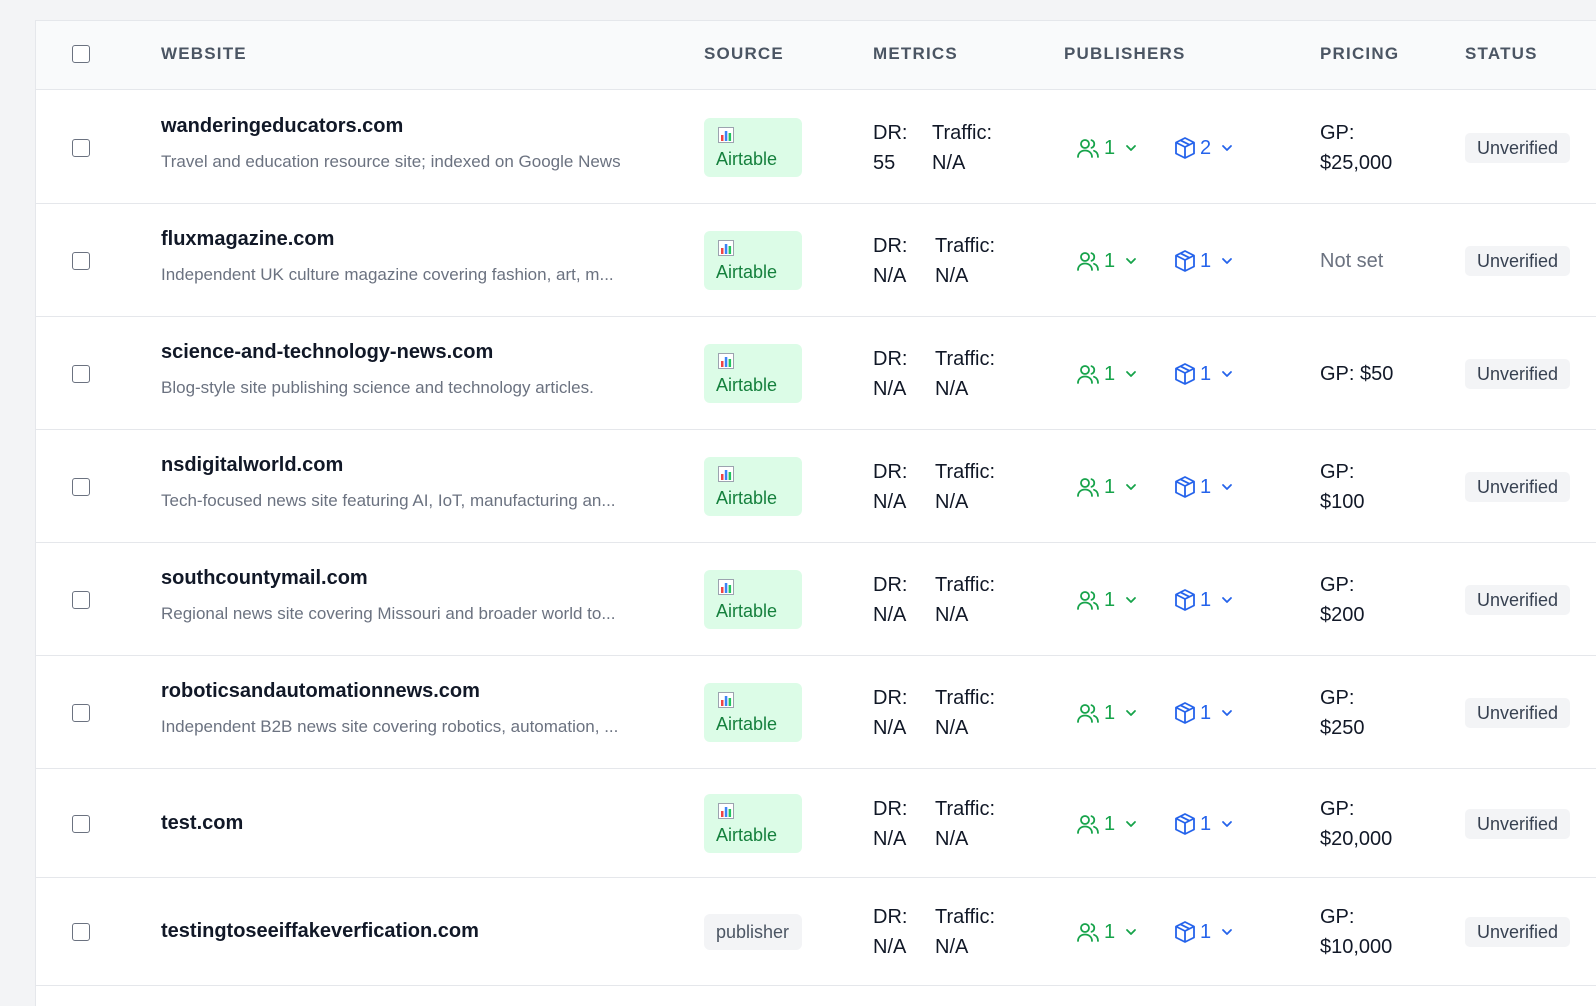 The height and width of the screenshot is (1006, 1596). What do you see at coordinates (744, 54) in the screenshot?
I see `column-header-source: SOURCE` at bounding box center [744, 54].